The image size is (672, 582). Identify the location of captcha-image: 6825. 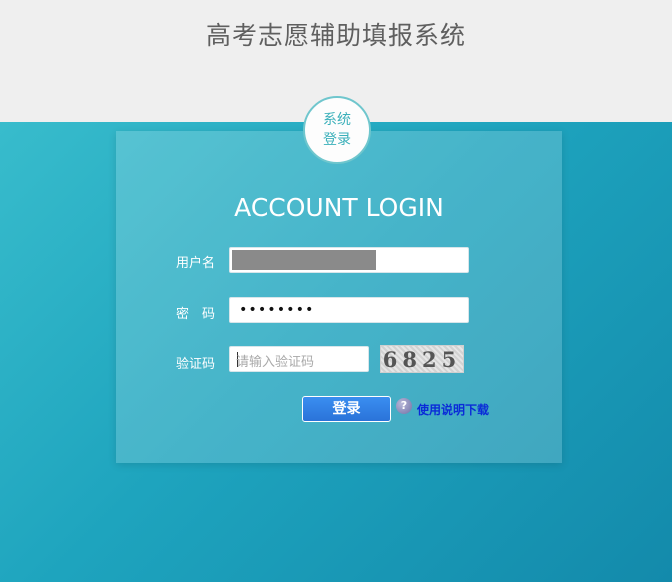
(422, 359).